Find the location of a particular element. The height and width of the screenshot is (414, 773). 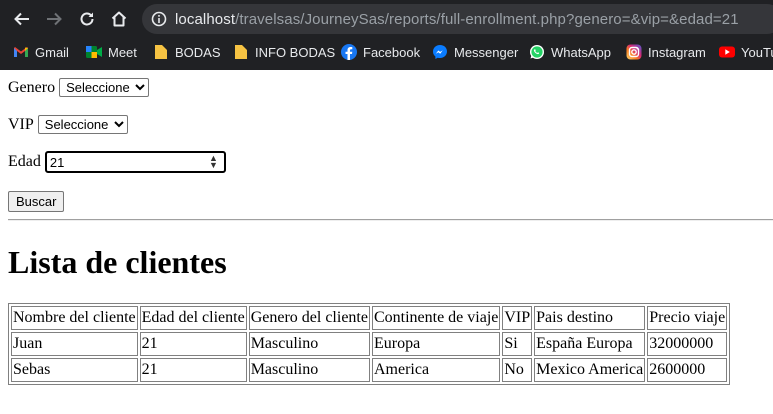

bookmark-whatsapp: WhatsApp is located at coordinates (570, 52).